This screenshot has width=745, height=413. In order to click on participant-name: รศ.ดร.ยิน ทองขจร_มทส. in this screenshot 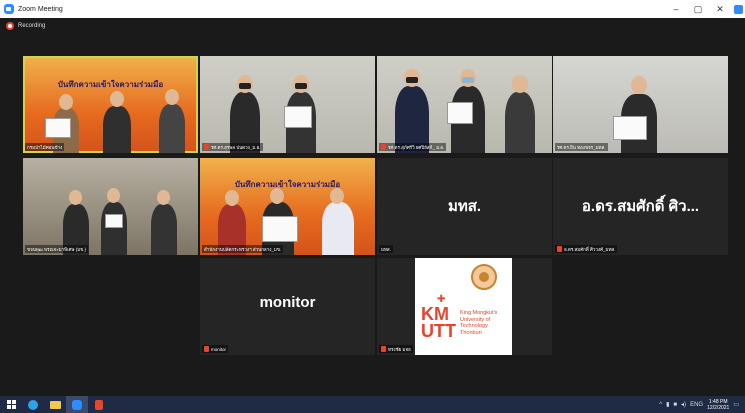, I will do `click(581, 147)`.